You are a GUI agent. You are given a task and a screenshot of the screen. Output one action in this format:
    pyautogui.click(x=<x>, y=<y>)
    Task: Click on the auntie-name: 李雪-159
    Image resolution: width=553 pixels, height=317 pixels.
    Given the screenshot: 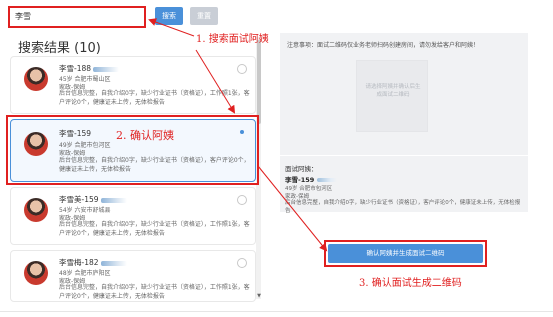 What is the action you would take?
    pyautogui.click(x=300, y=180)
    